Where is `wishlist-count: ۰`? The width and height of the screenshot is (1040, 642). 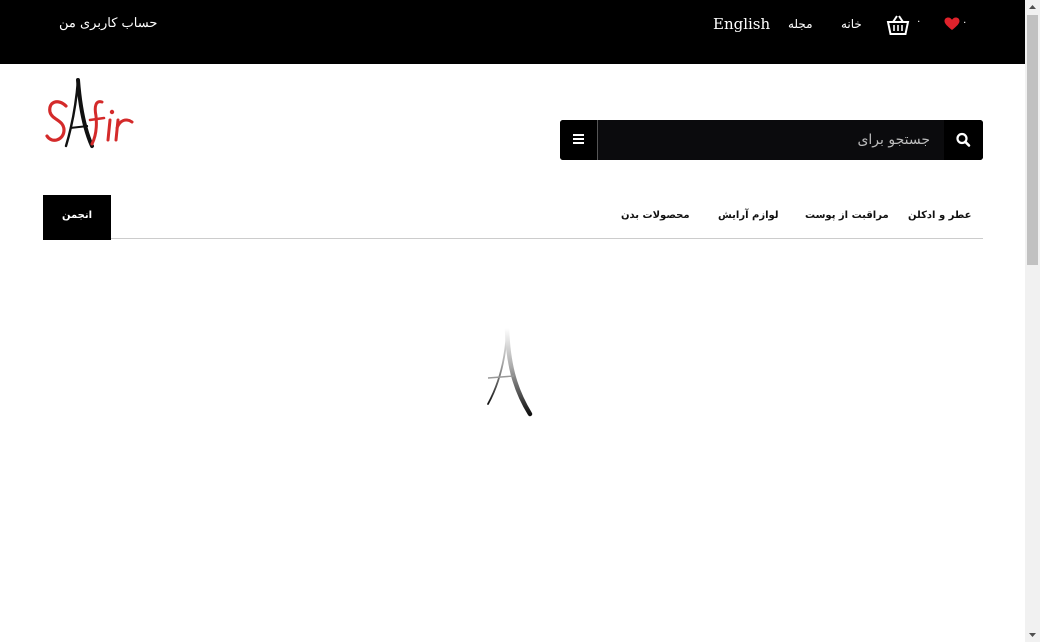
wishlist-count: ۰ is located at coordinates (965, 22).